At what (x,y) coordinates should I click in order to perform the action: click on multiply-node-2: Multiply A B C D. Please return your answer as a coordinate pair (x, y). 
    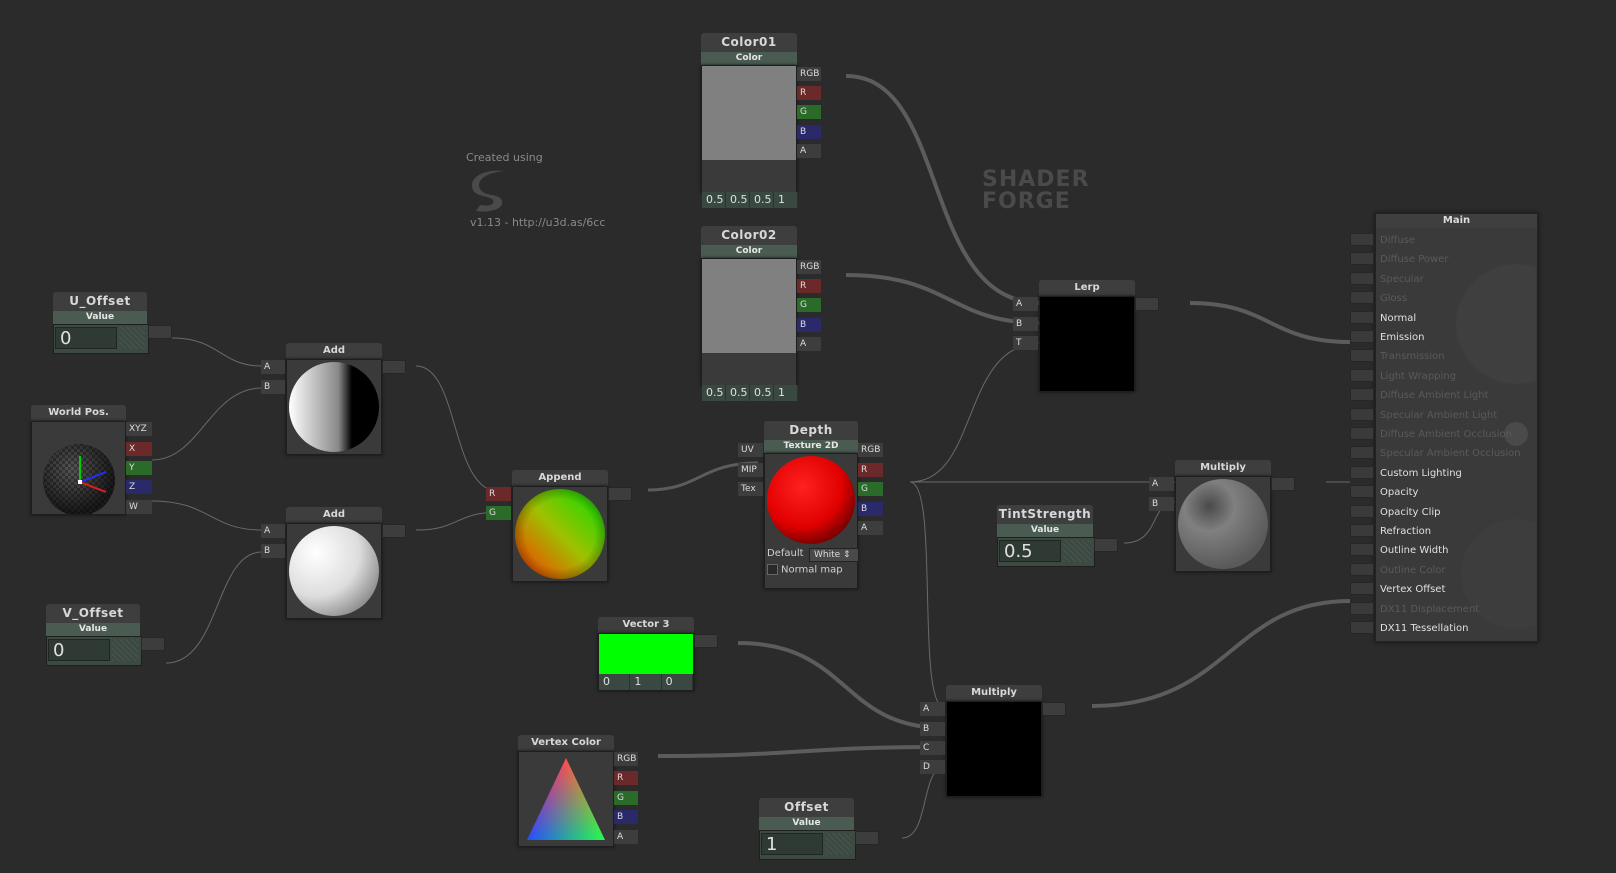
    Looking at the image, I should click on (1006, 741).